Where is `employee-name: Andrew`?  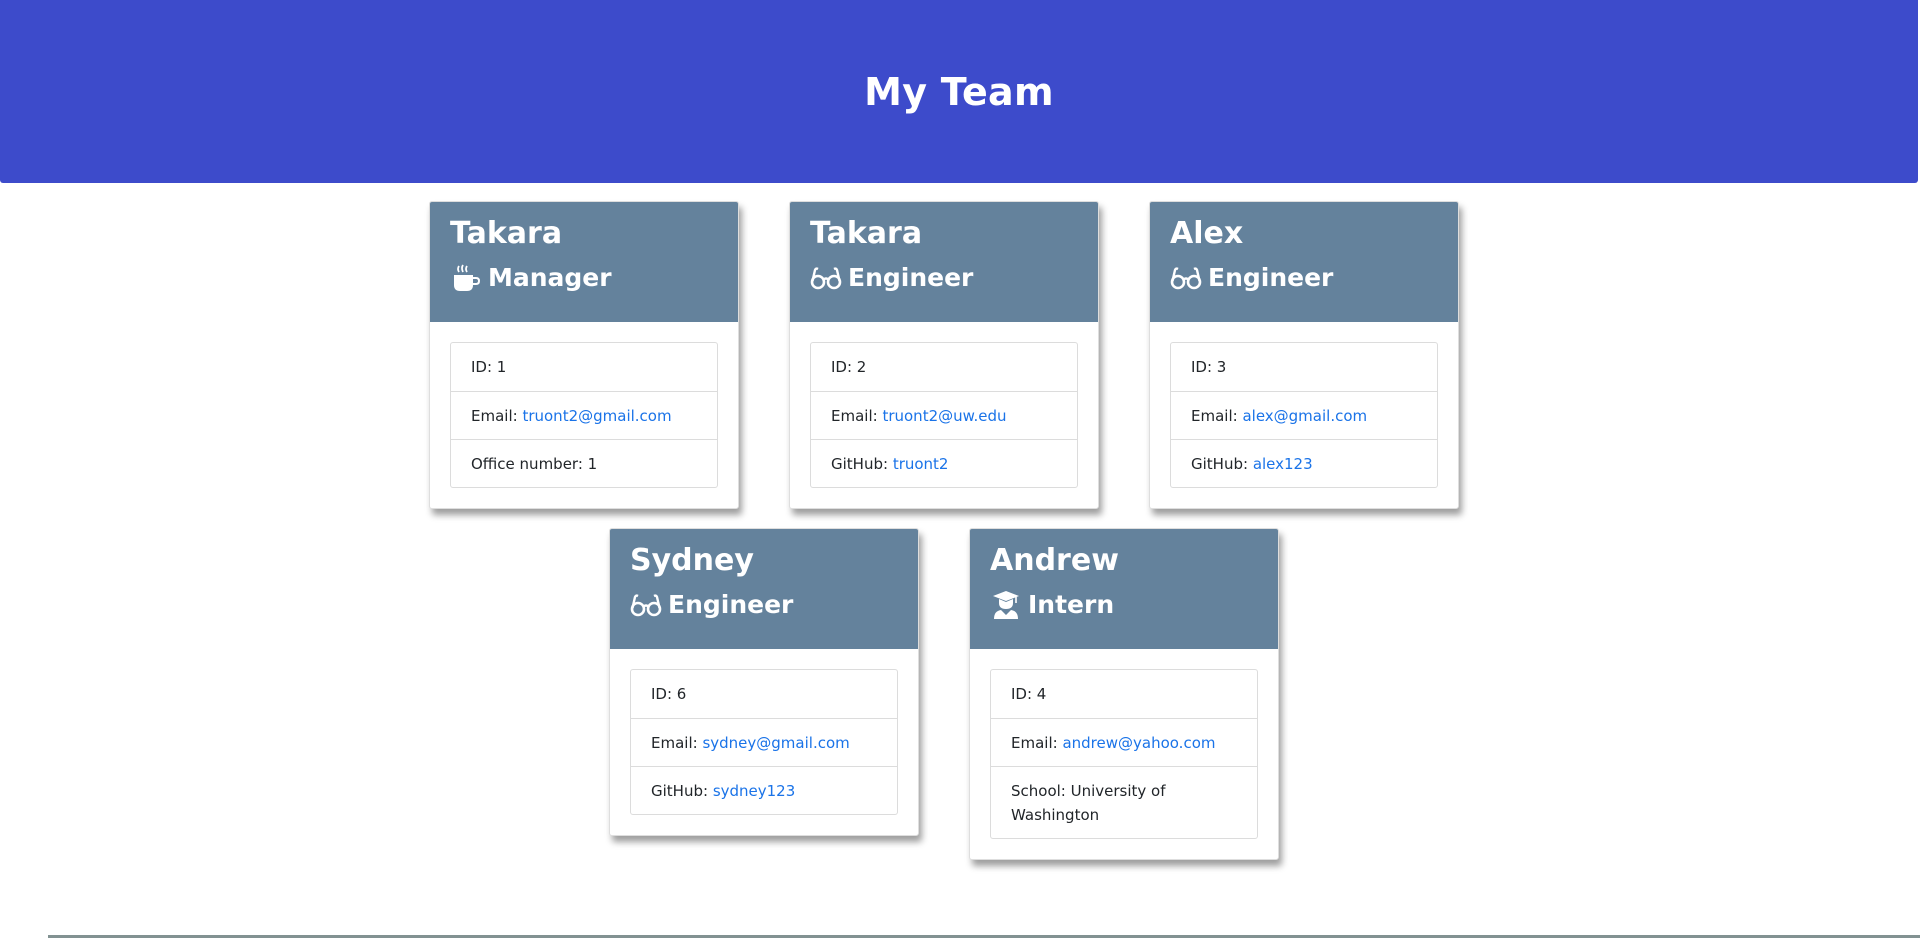
employee-name: Andrew is located at coordinates (1054, 560).